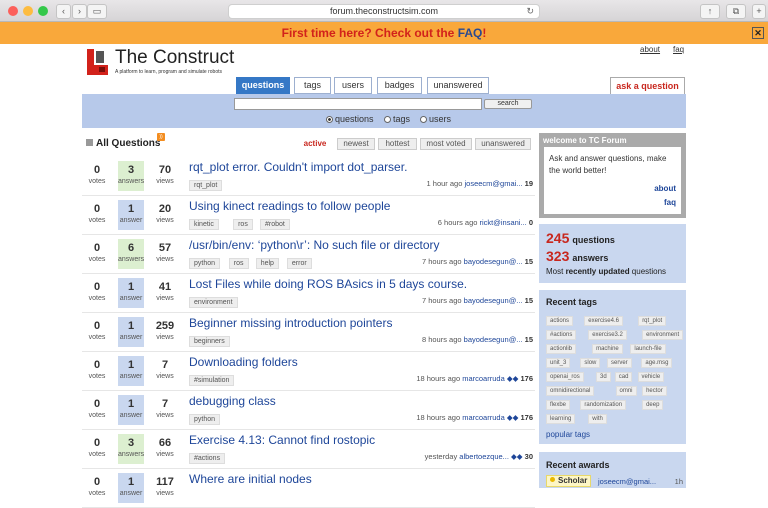 Image resolution: width=768 pixels, height=508 pixels. What do you see at coordinates (79, 11) in the screenshot?
I see `forward-button: ›` at bounding box center [79, 11].